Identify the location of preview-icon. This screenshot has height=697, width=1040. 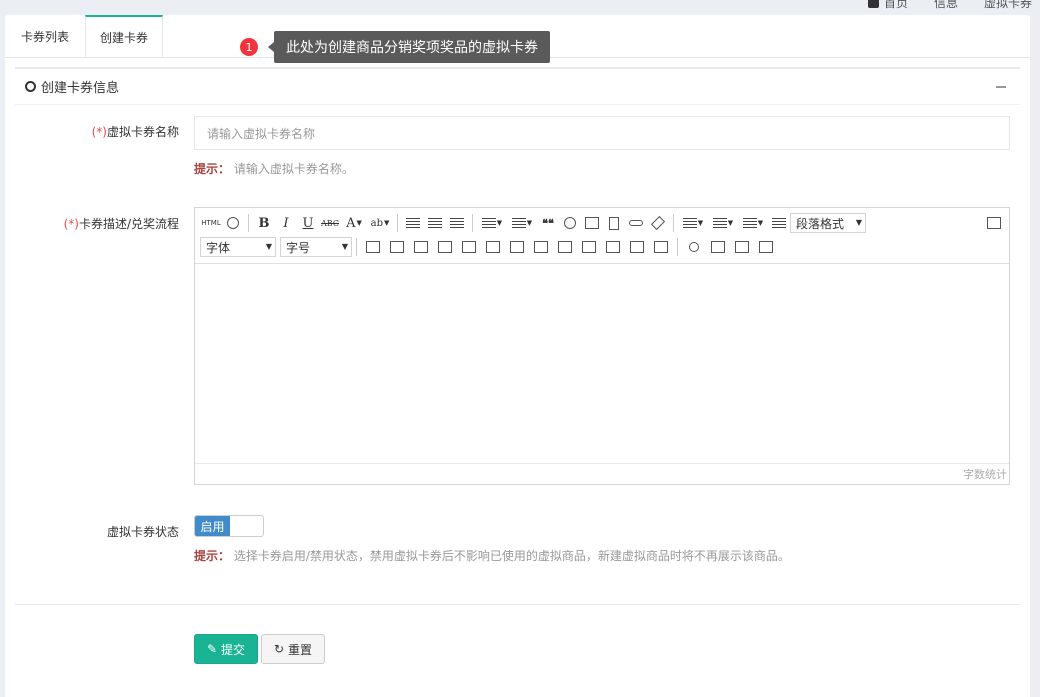
(233, 223).